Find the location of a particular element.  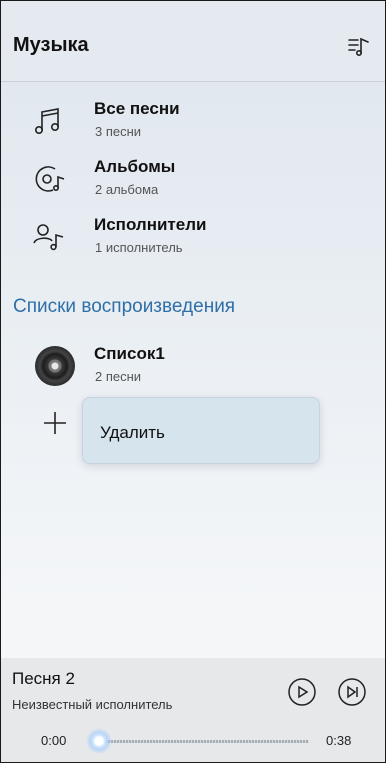

library-item-count: 2 альбома is located at coordinates (127, 189).